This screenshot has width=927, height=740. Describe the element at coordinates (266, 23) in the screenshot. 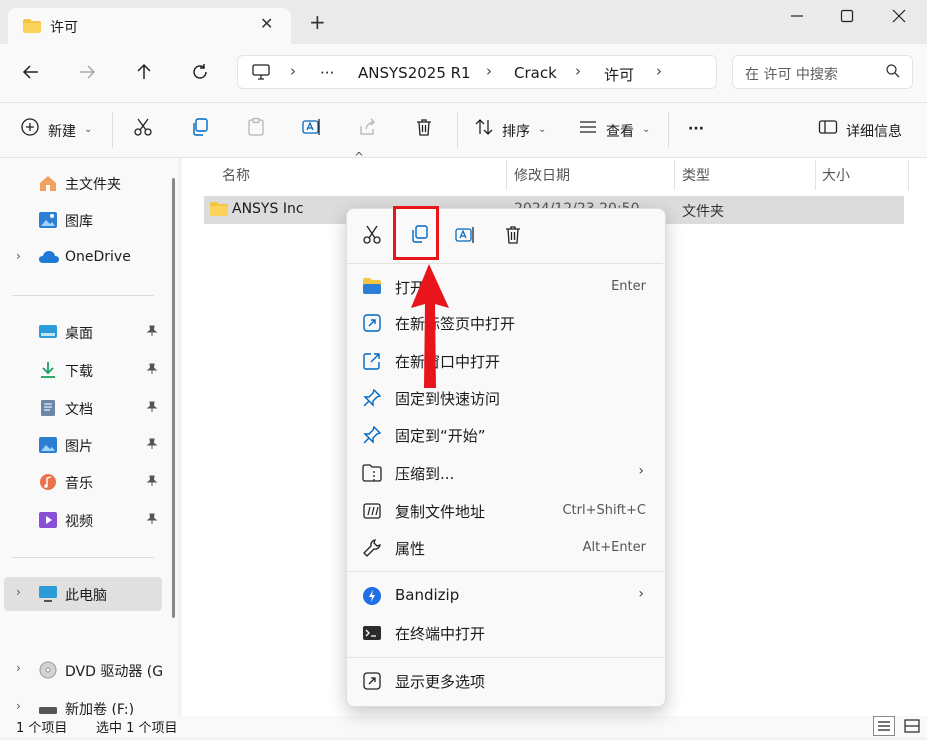

I see `close-tab-icon: ✕` at that location.